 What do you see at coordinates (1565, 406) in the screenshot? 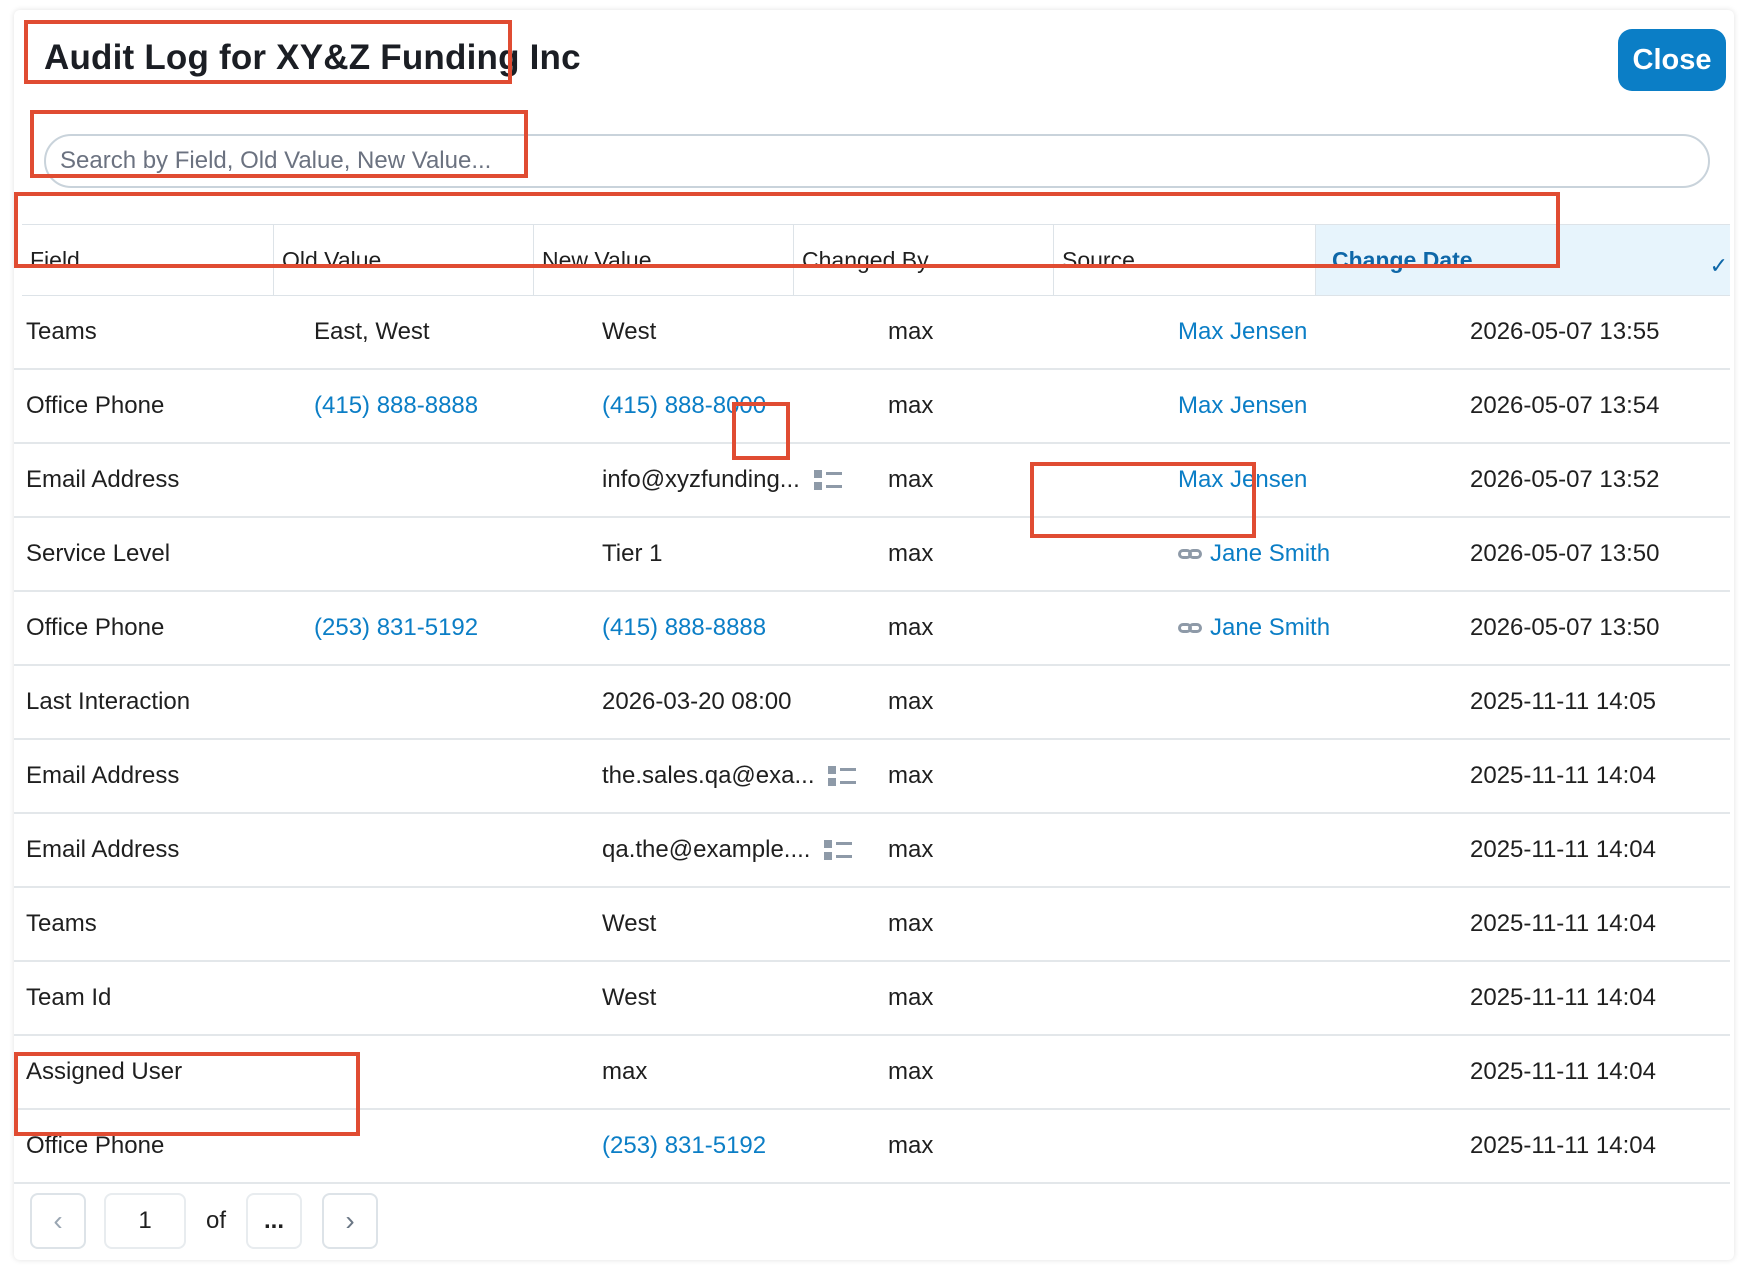
I see `cell-change-date: 2026-05-07 13:54` at bounding box center [1565, 406].